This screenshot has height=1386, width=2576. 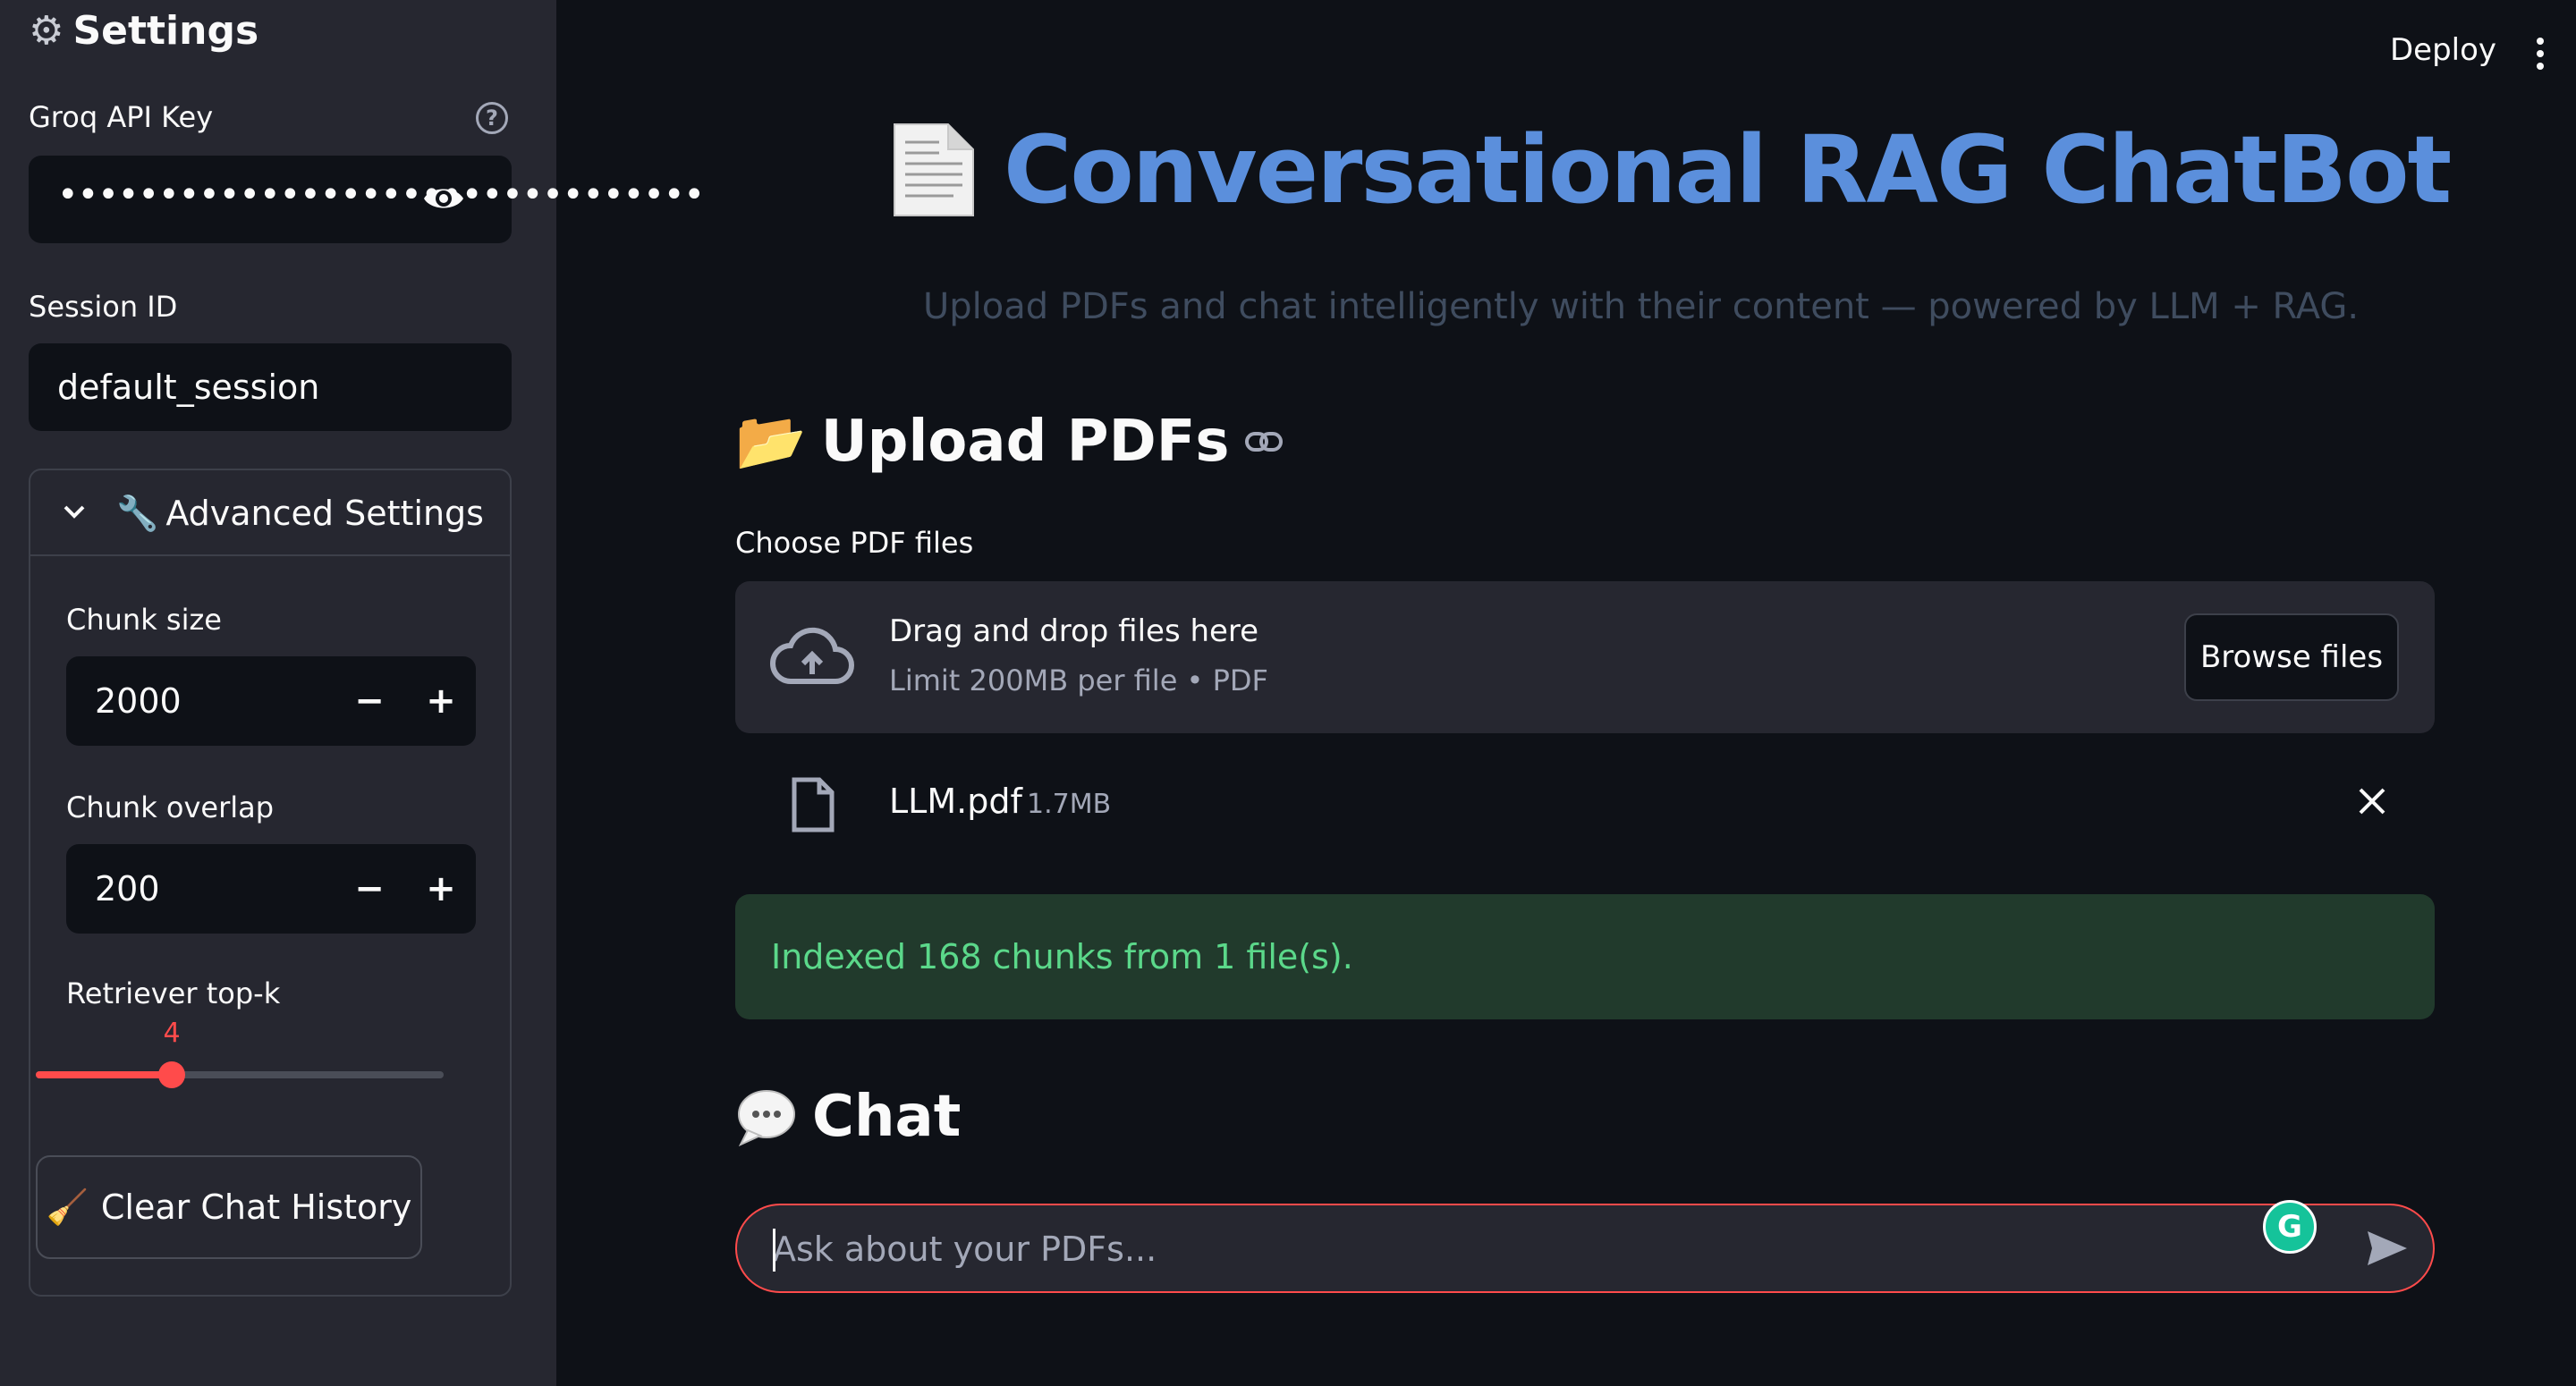 I want to click on file-icon, so click(x=813, y=804).